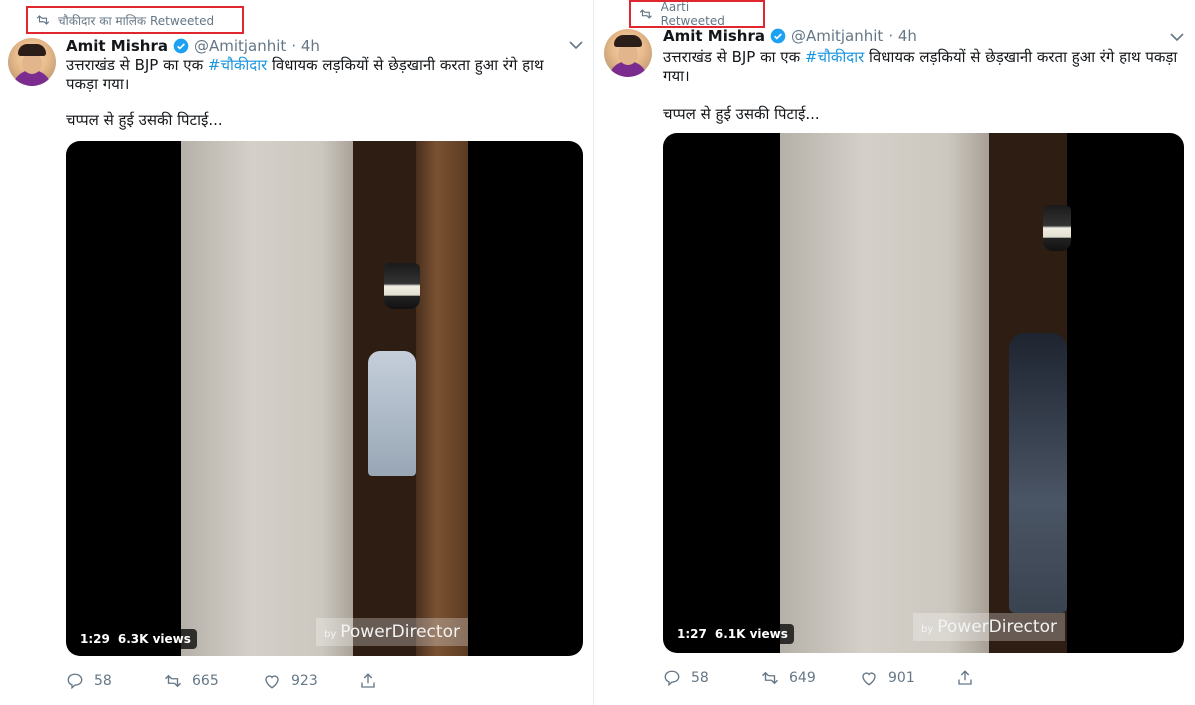  I want to click on video-stats-badge: 1:29 6.3K views, so click(135, 639).